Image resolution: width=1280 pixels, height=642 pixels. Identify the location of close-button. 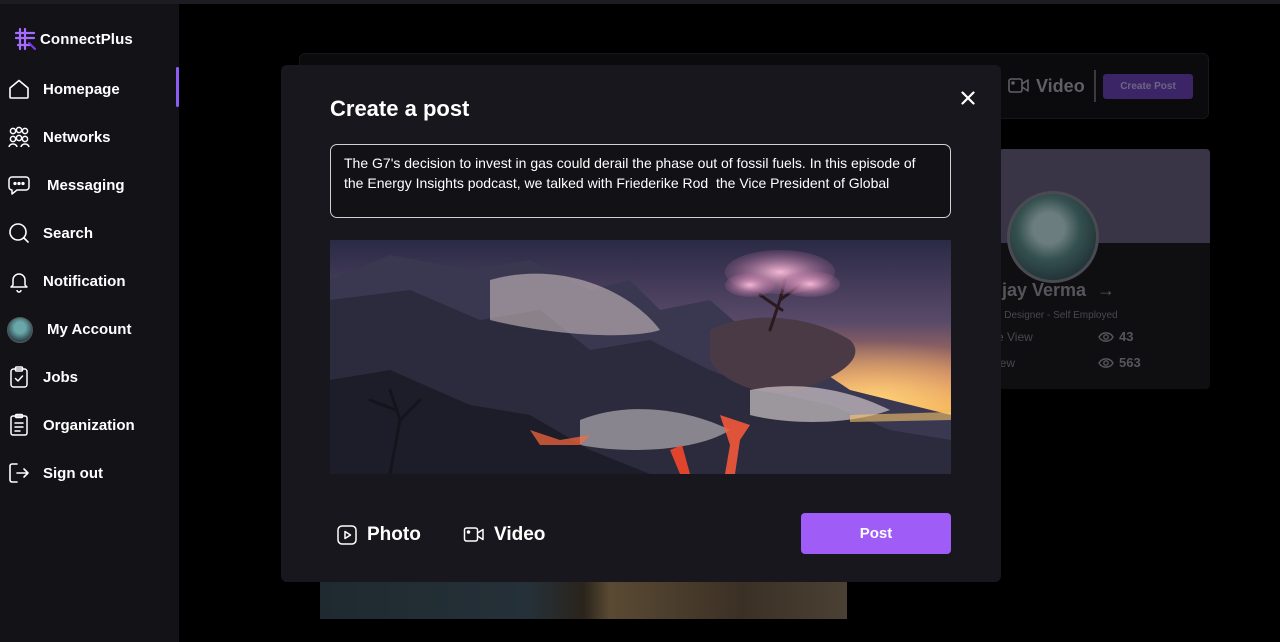
(968, 98).